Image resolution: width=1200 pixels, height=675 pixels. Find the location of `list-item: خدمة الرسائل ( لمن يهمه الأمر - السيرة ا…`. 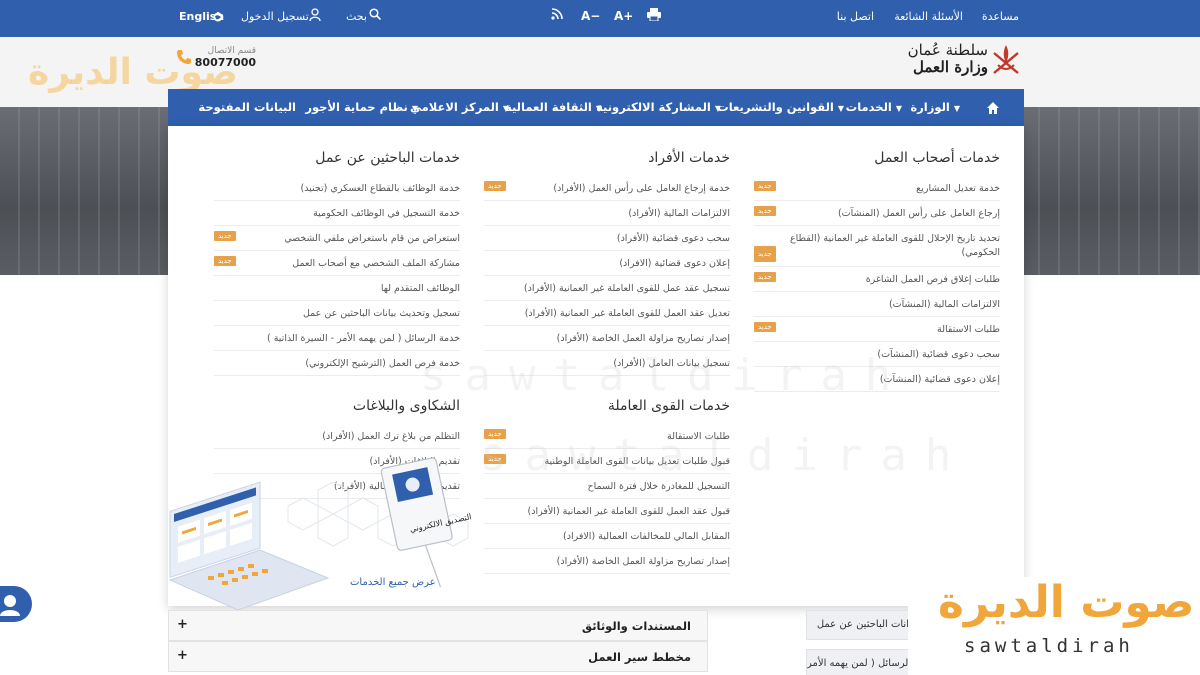

list-item: خدمة الرسائل ( لمن يهمه الأمر - السيرة ا… is located at coordinates (337, 338).